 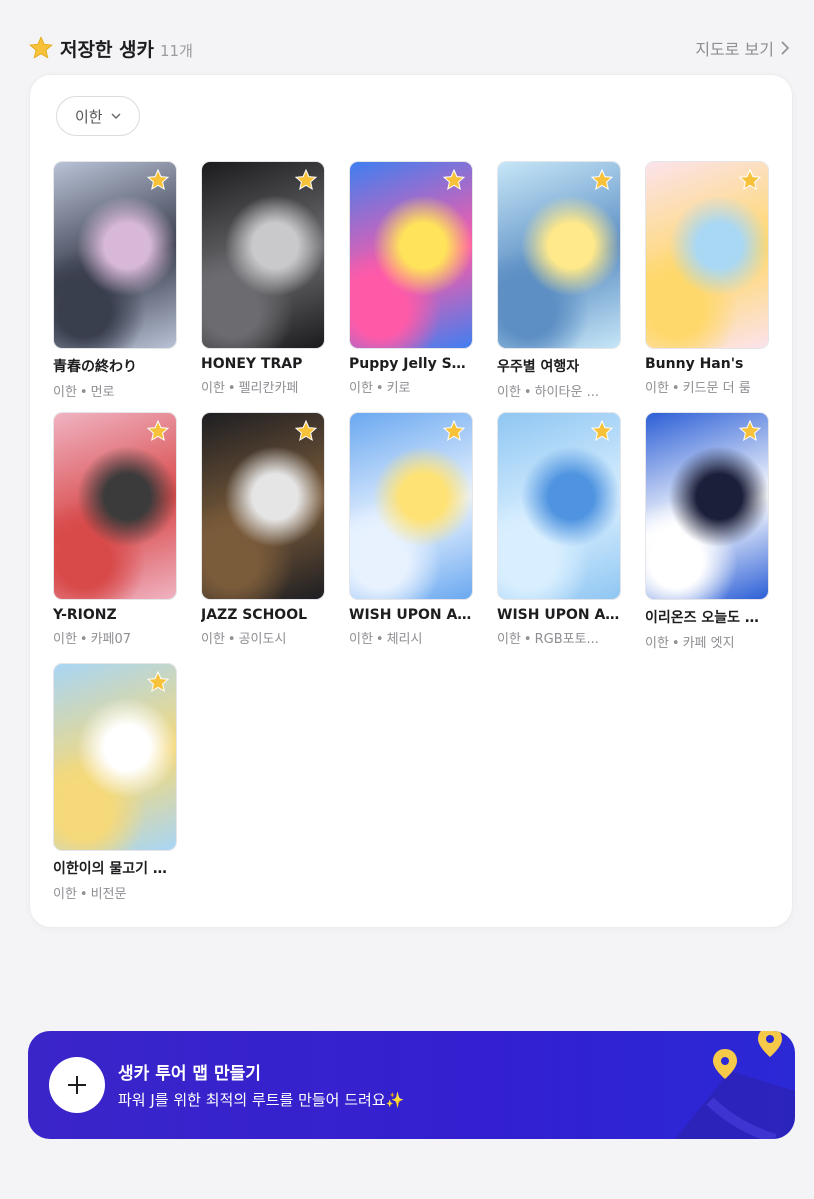 I want to click on star-icon, so click(x=41, y=47).